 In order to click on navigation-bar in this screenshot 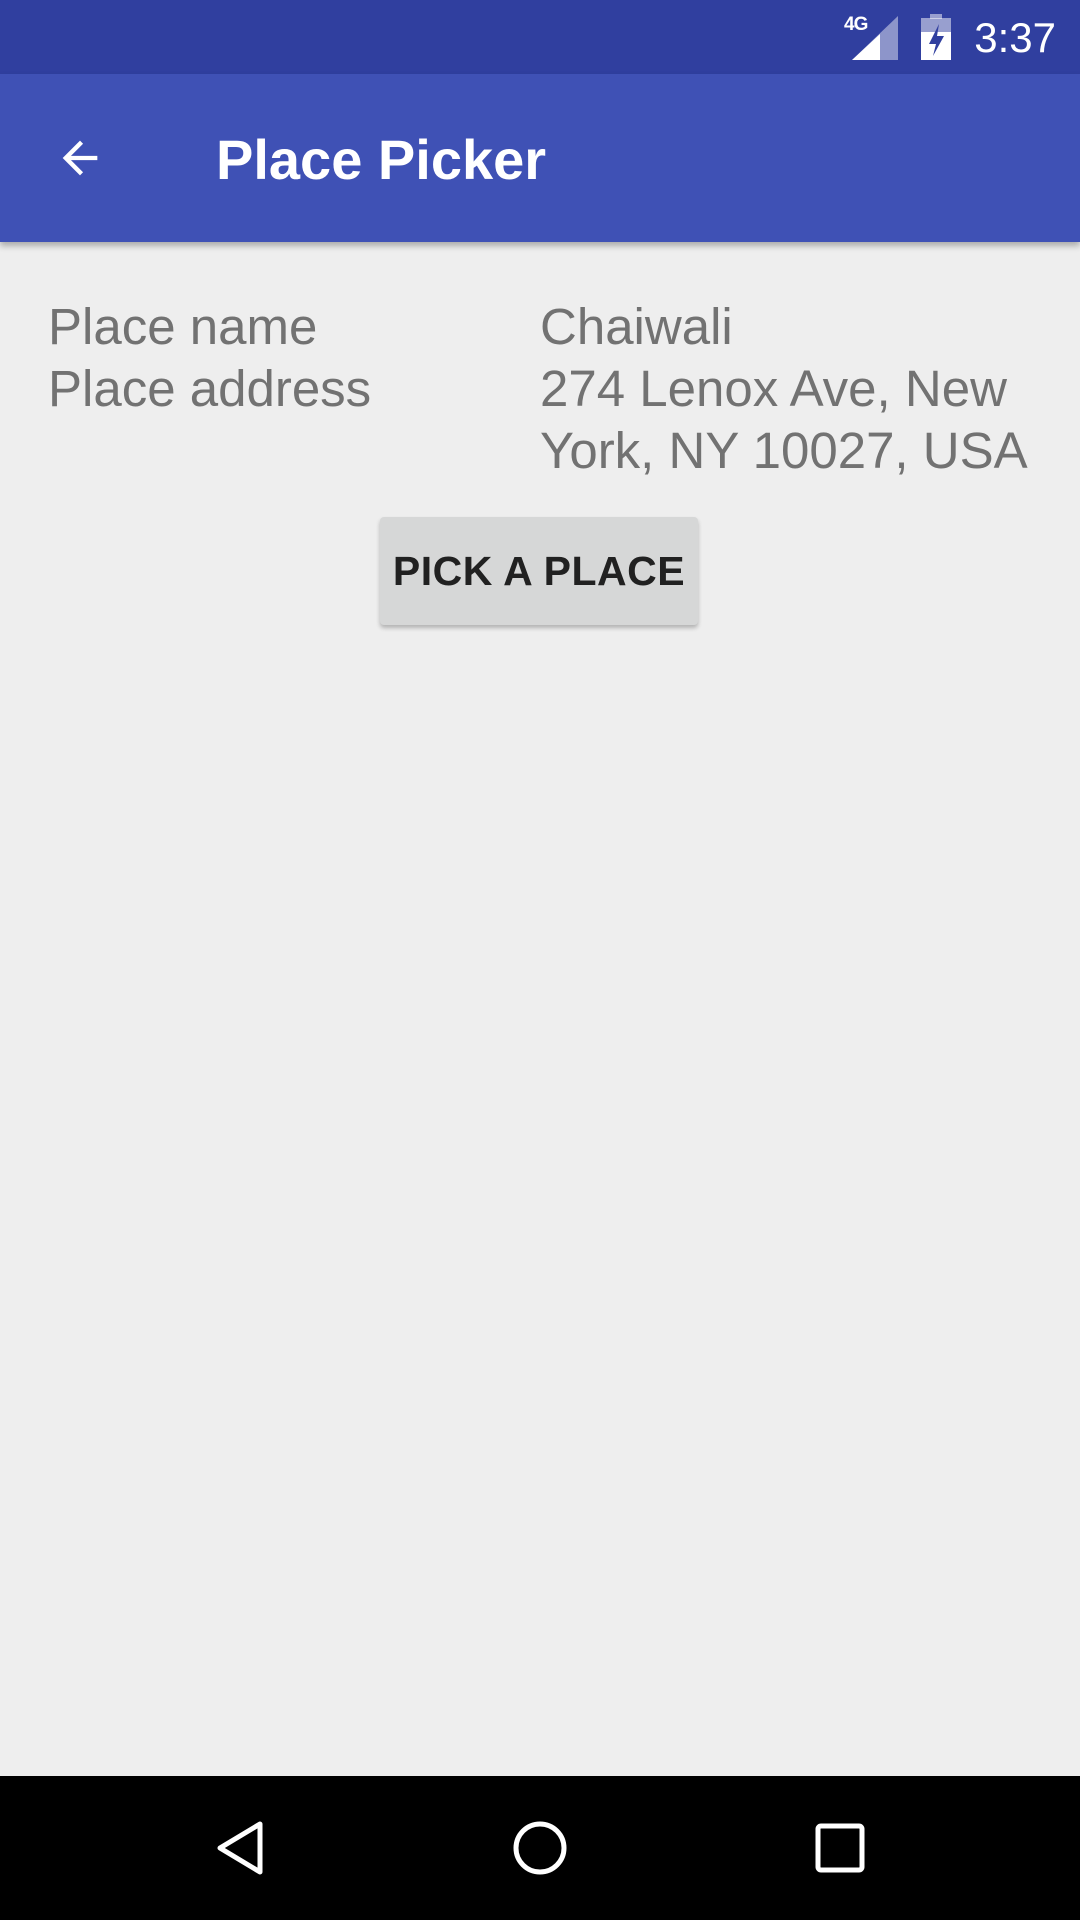, I will do `click(540, 1848)`.